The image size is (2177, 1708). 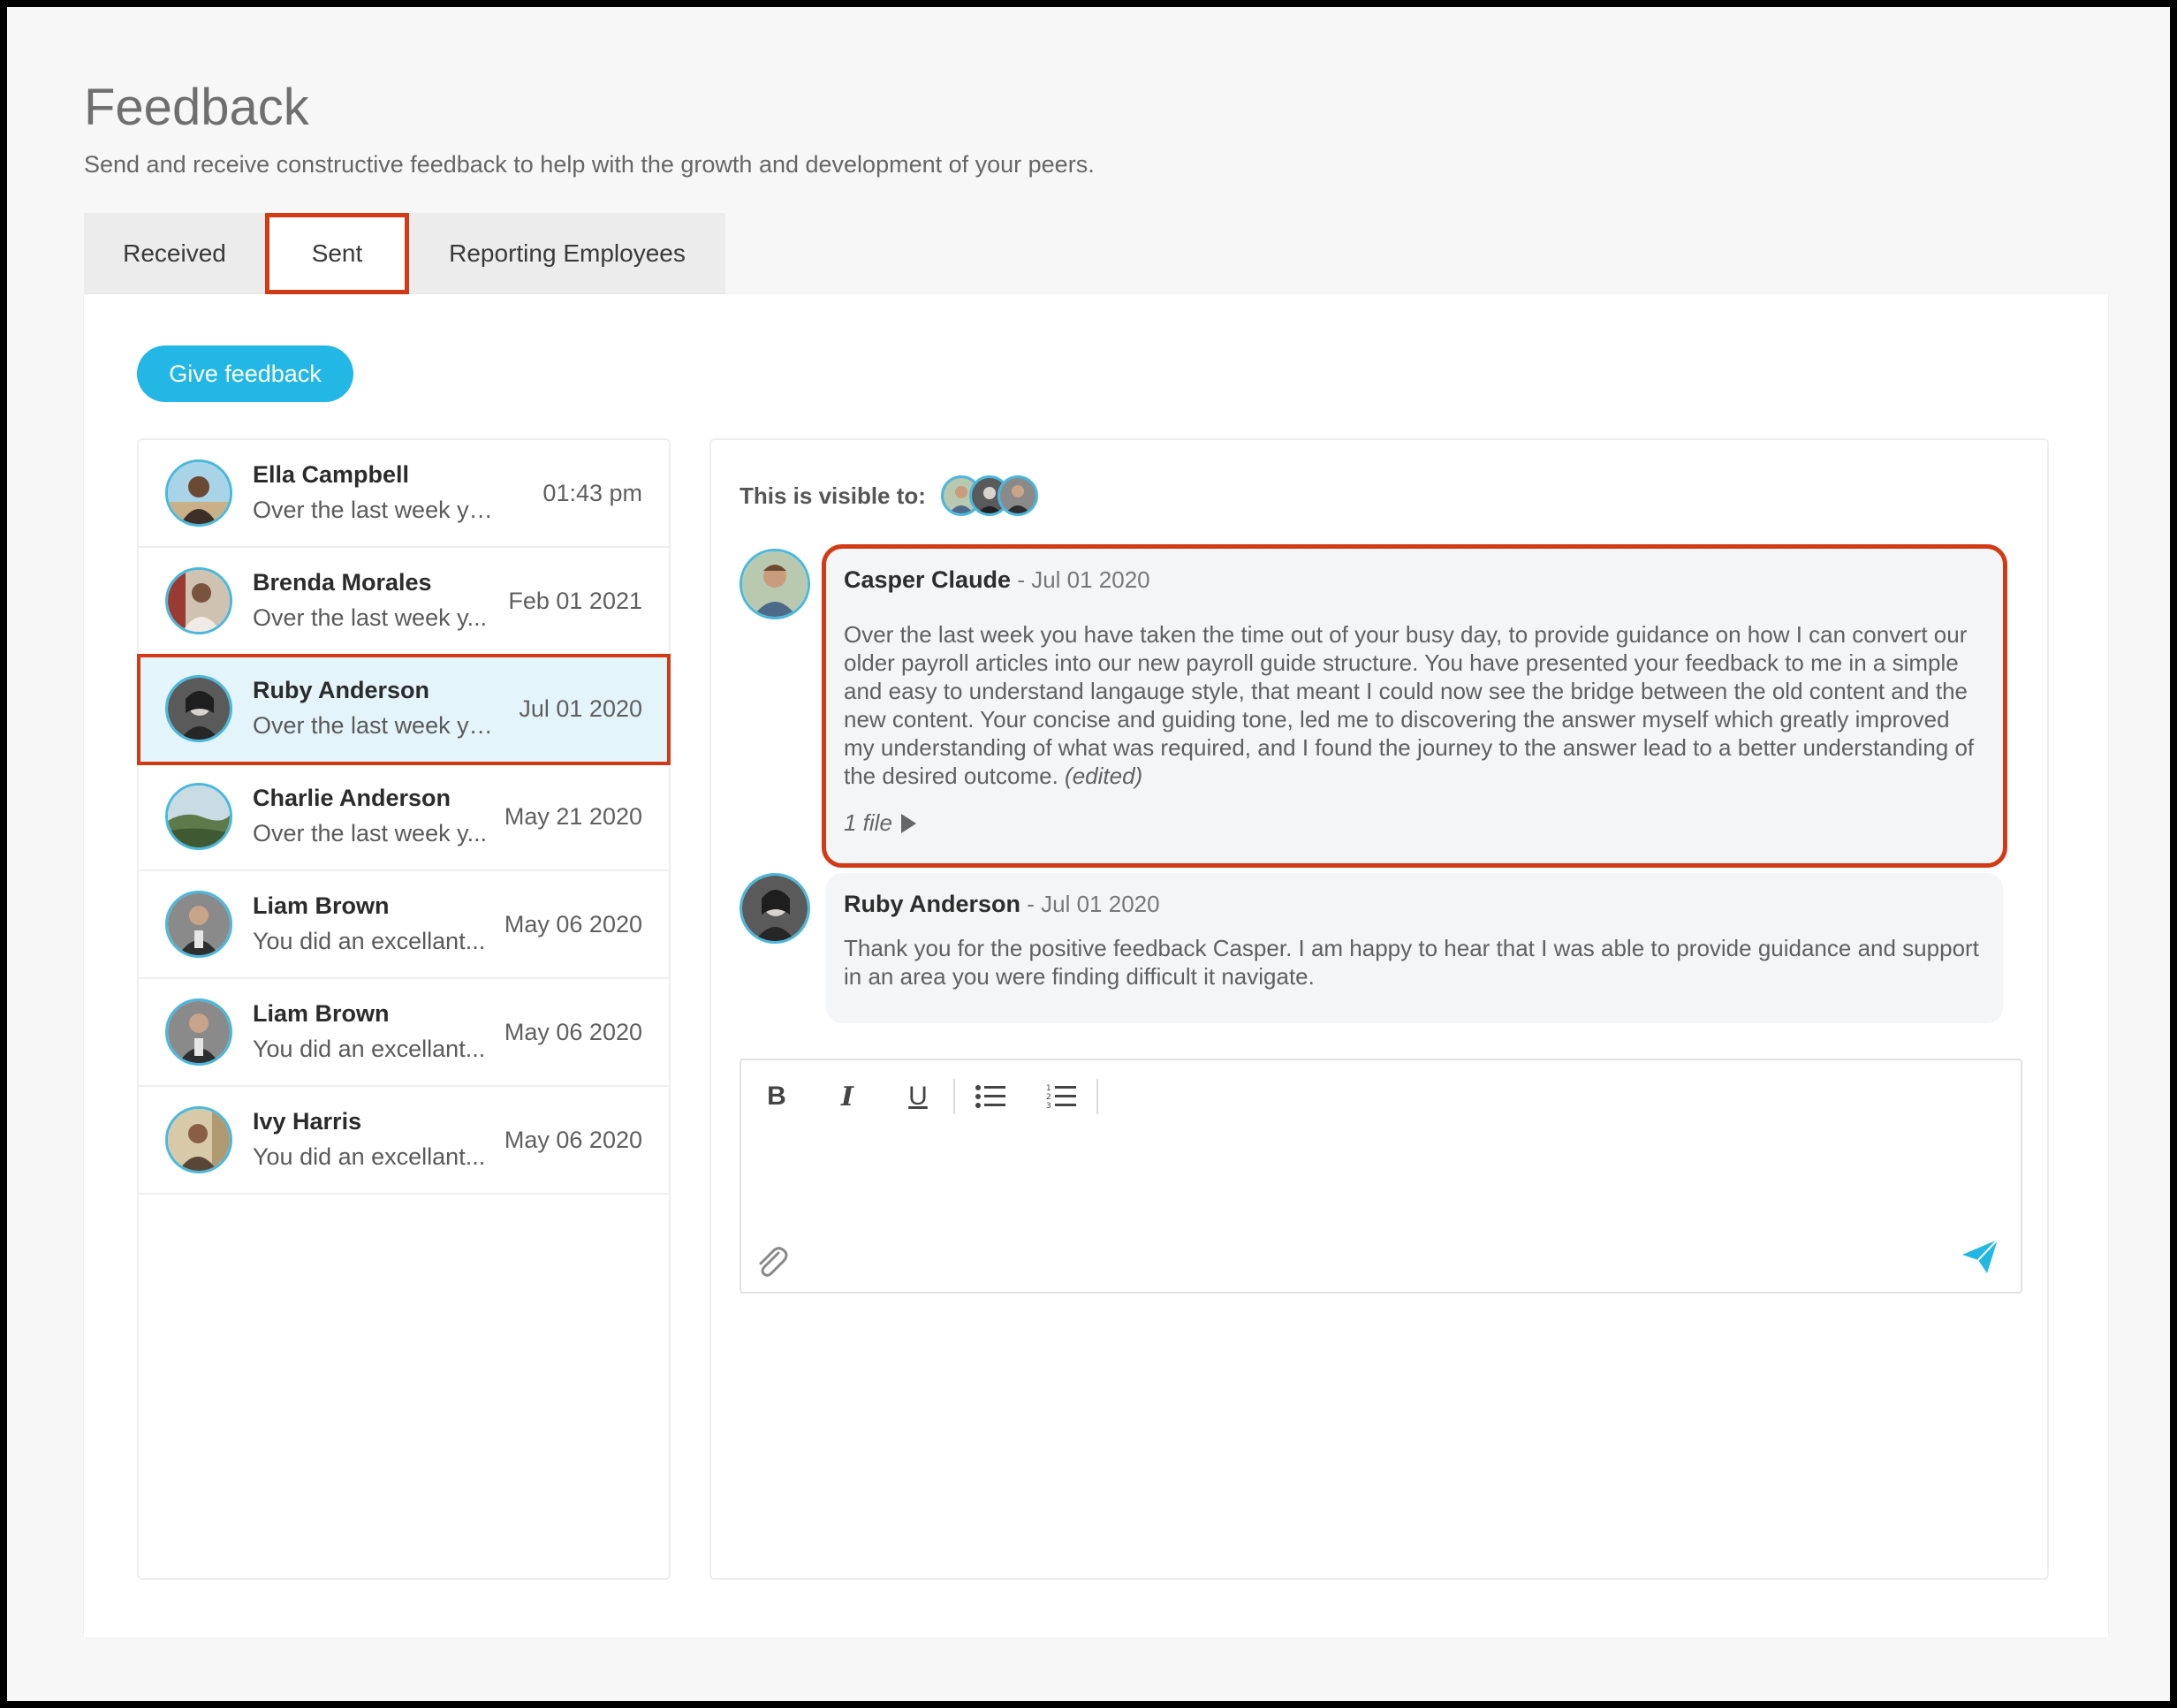 What do you see at coordinates (592, 493) in the screenshot?
I see `list-item-date: 01:43 pm` at bounding box center [592, 493].